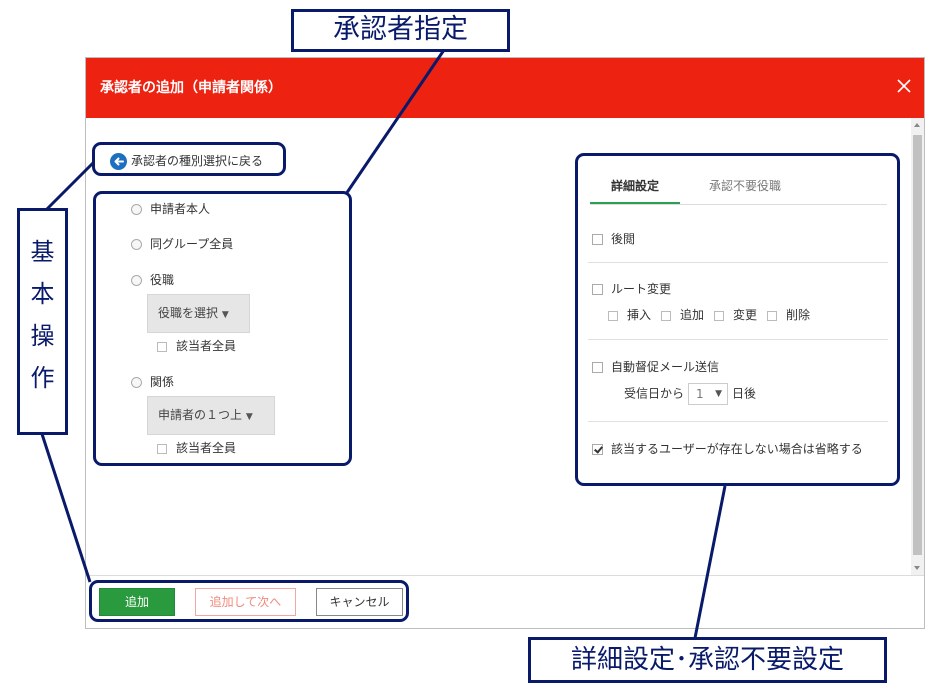 Image resolution: width=939 pixels, height=692 pixels. I want to click on basic-operations-label: 基 本 操 作, so click(42, 321).